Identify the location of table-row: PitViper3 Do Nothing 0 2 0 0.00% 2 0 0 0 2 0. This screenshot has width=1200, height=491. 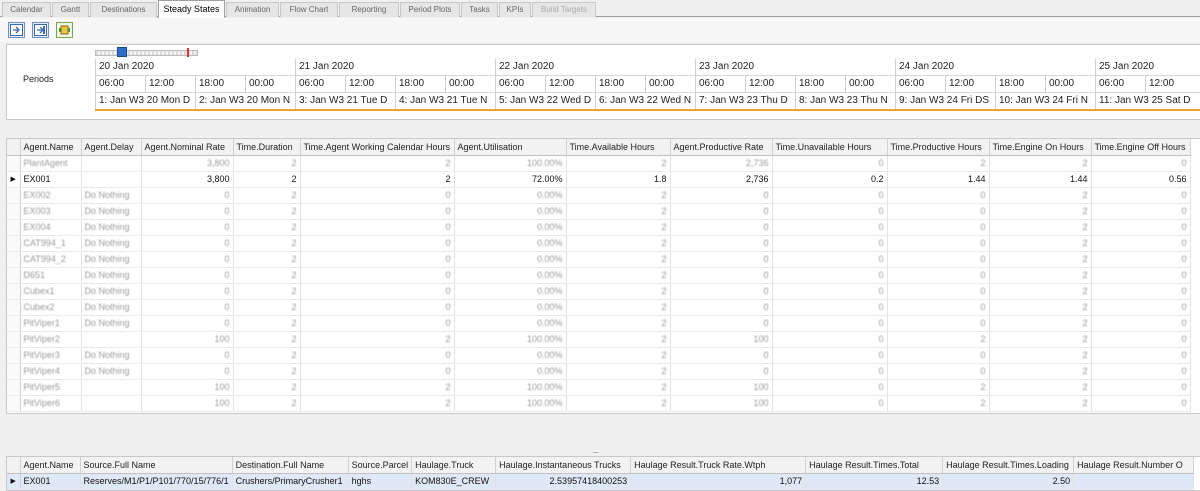
(599, 355).